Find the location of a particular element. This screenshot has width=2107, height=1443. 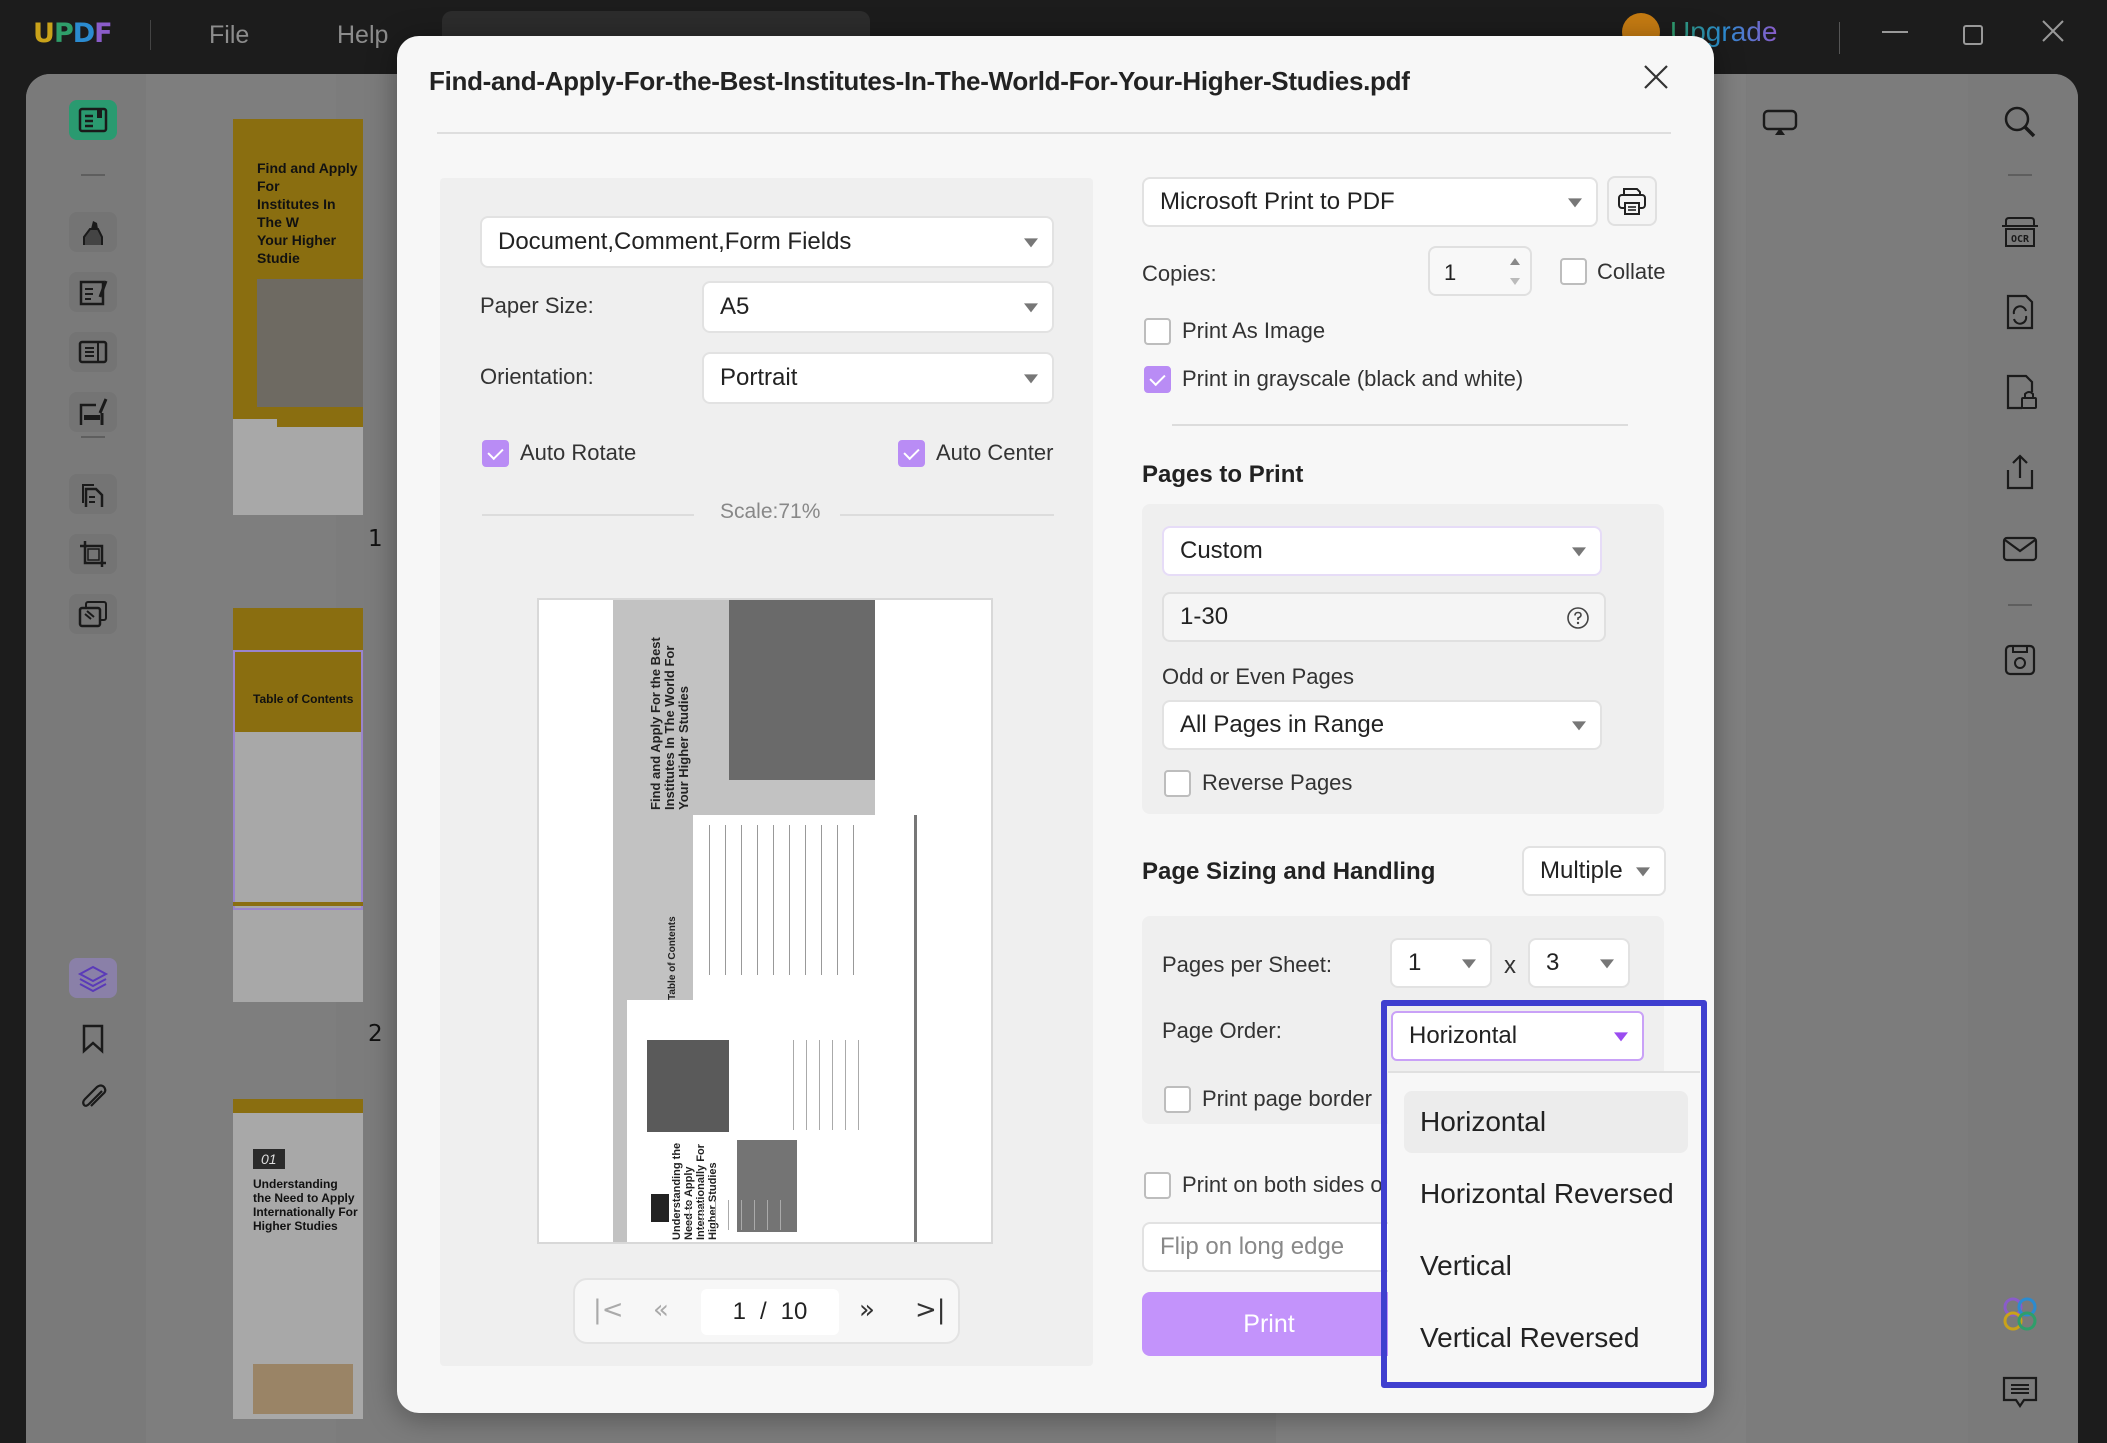

ai-assistant-icon is located at coordinates (2020, 1314).